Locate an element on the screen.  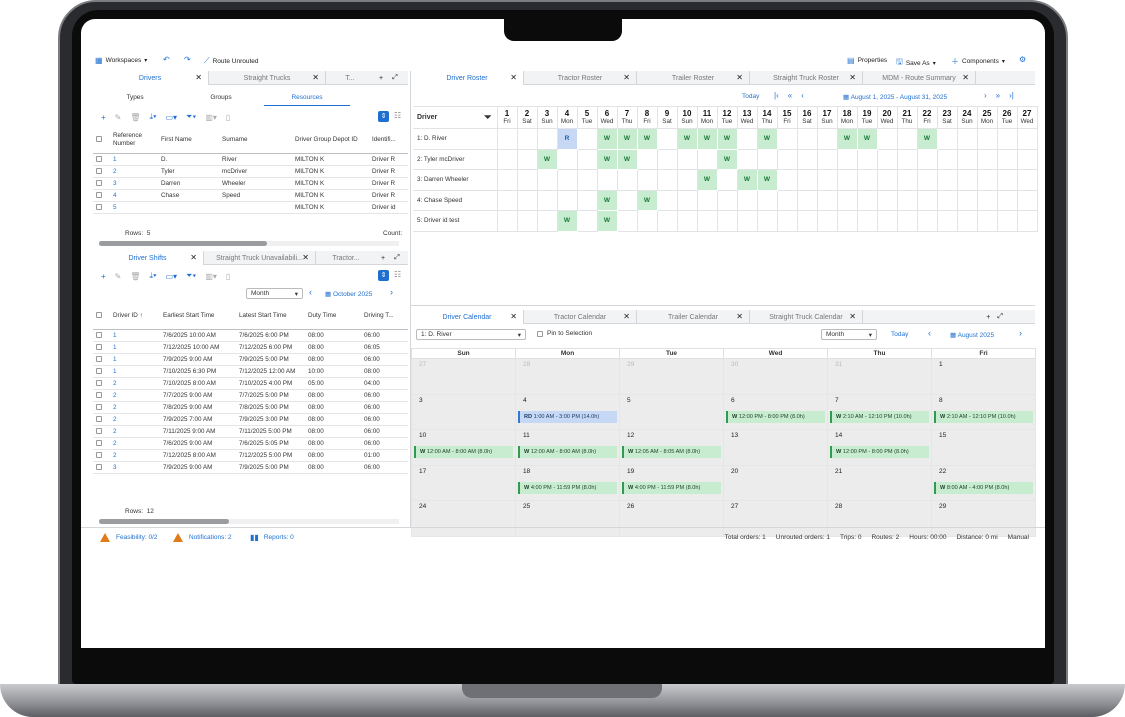
add-tab-button: + is located at coordinates (383, 258).